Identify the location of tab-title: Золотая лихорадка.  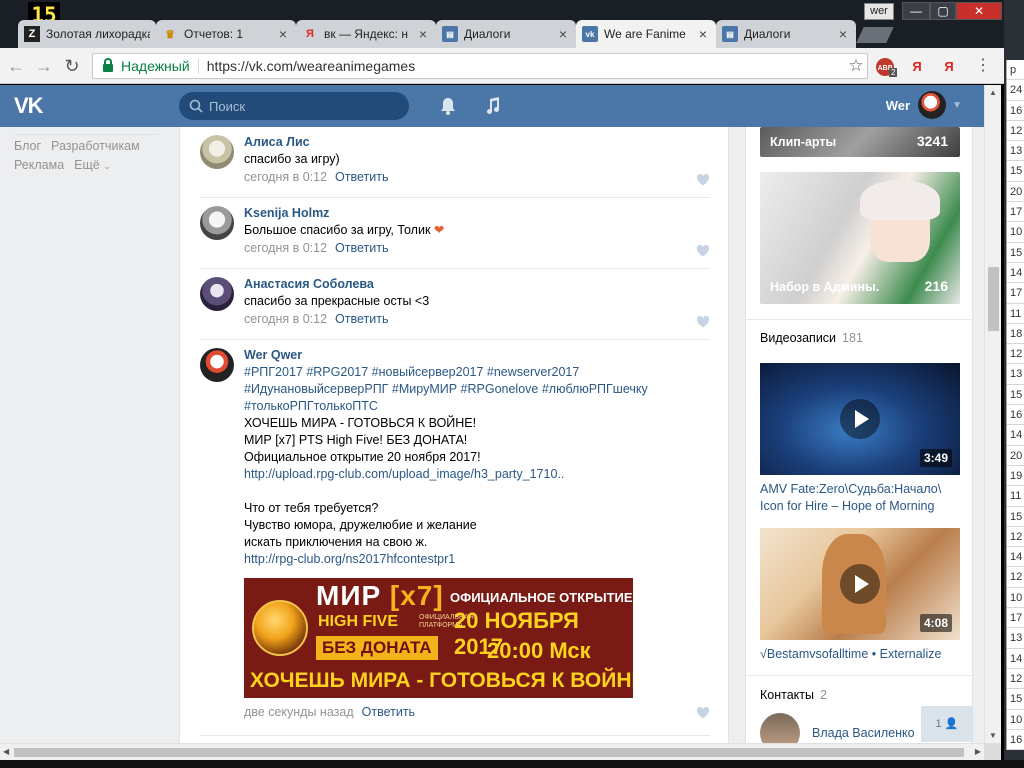
(98, 34).